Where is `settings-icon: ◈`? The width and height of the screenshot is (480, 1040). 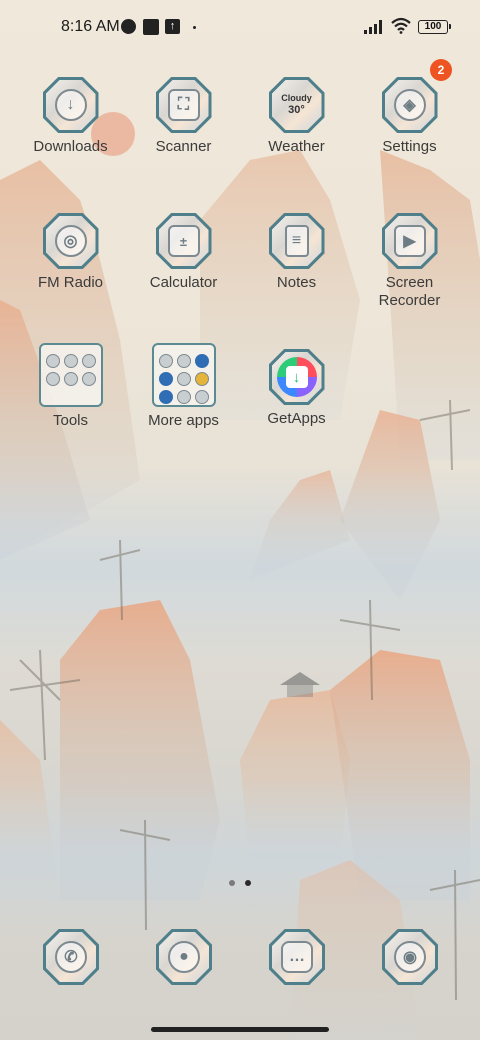 settings-icon: ◈ is located at coordinates (409, 105).